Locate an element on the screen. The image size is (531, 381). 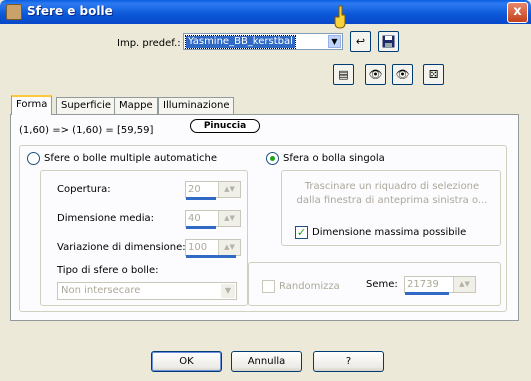
eye-icon: 👁 is located at coordinates (402, 74).